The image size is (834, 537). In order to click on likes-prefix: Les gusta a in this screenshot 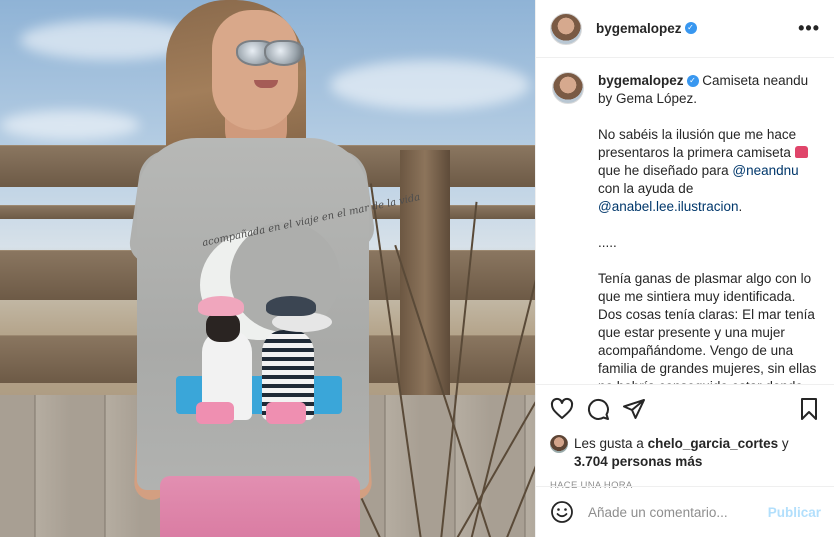, I will do `click(609, 443)`.